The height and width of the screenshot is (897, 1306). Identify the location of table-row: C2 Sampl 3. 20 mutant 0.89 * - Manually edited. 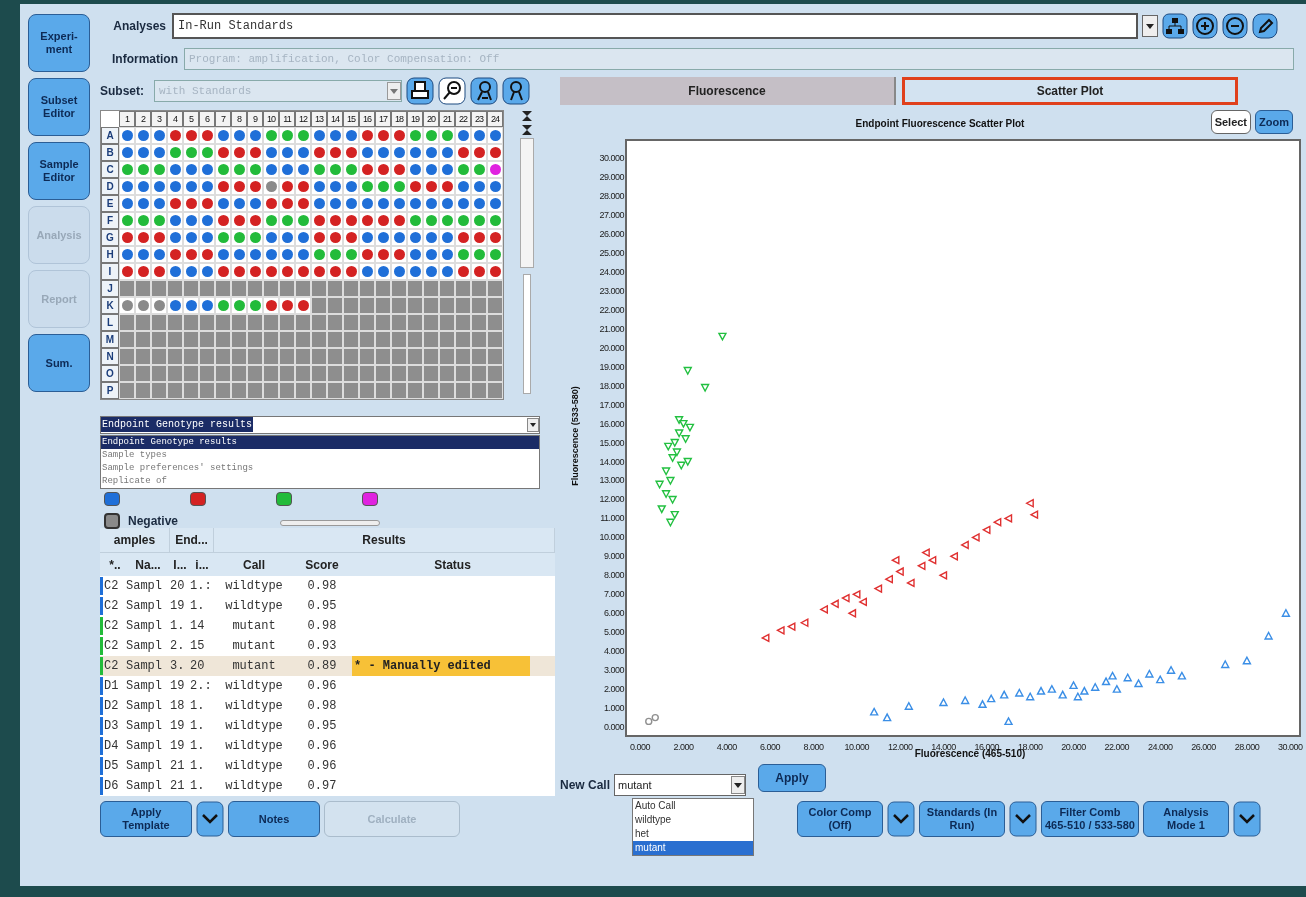
(327, 665).